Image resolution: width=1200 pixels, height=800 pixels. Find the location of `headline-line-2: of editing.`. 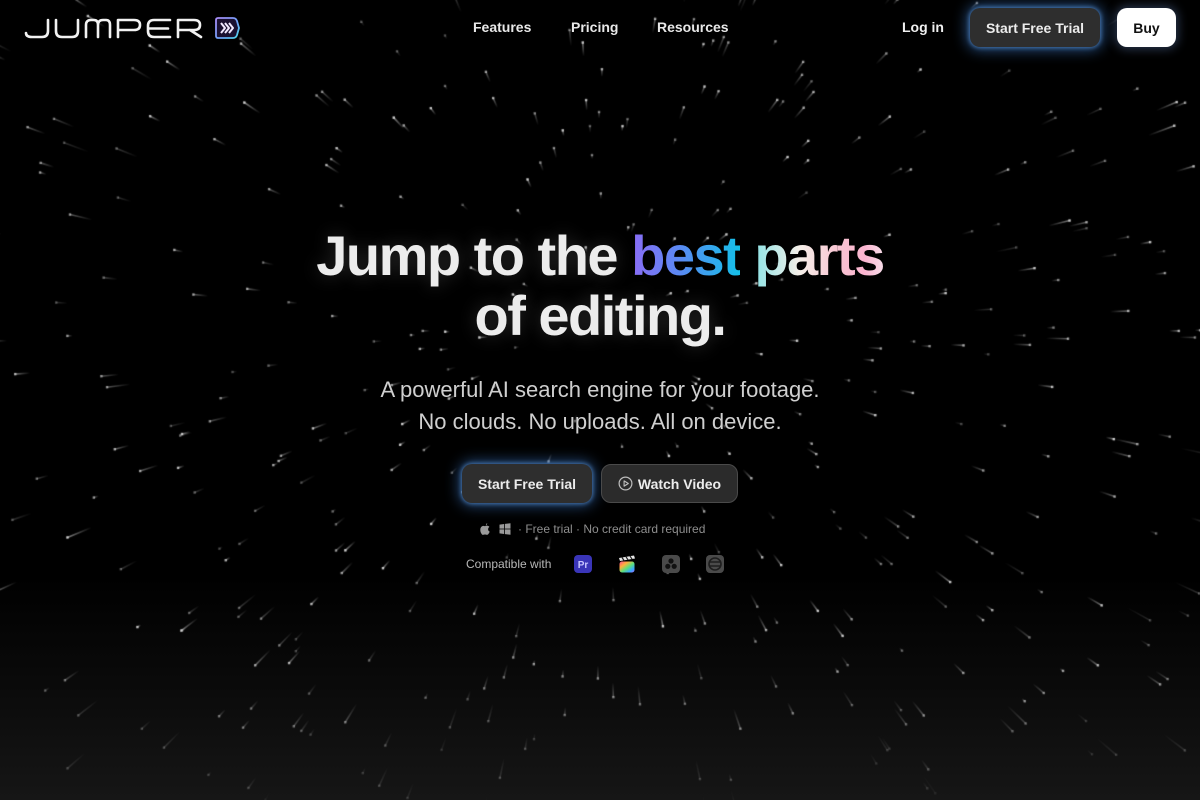

headline-line-2: of editing. is located at coordinates (600, 315).